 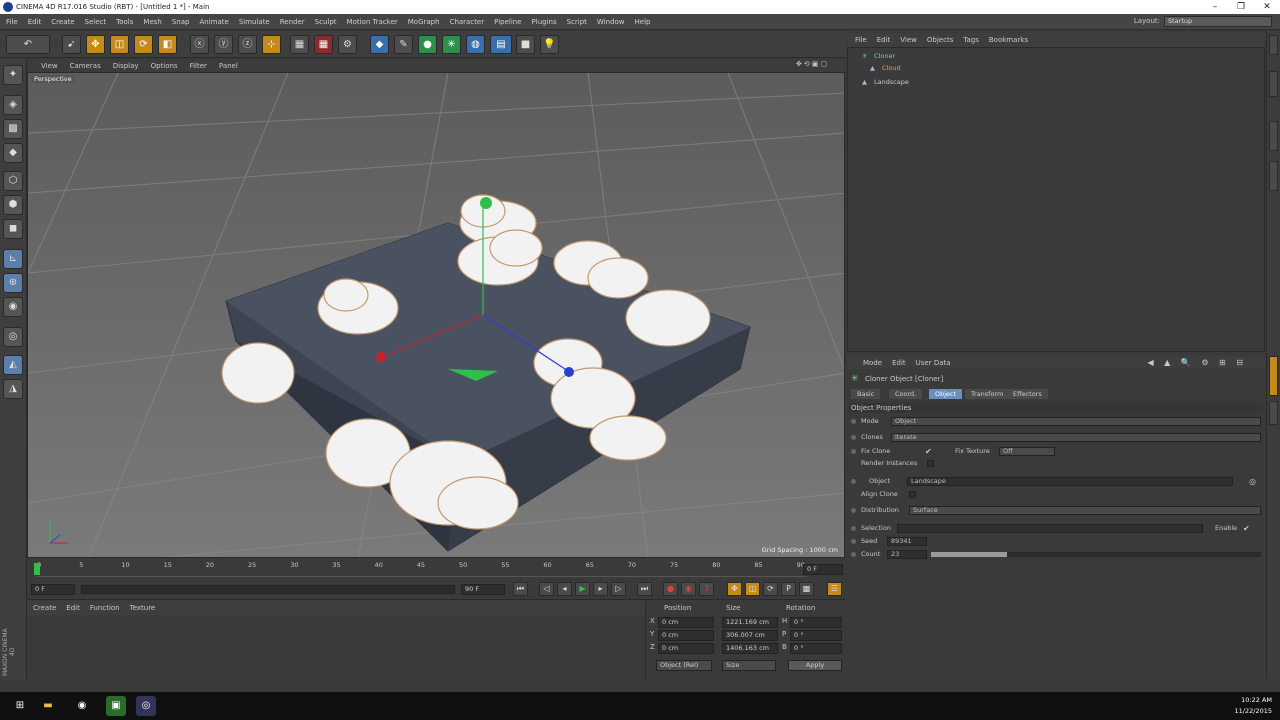 I want to click on attr-menu-mode: Mode, so click(x=872, y=363).